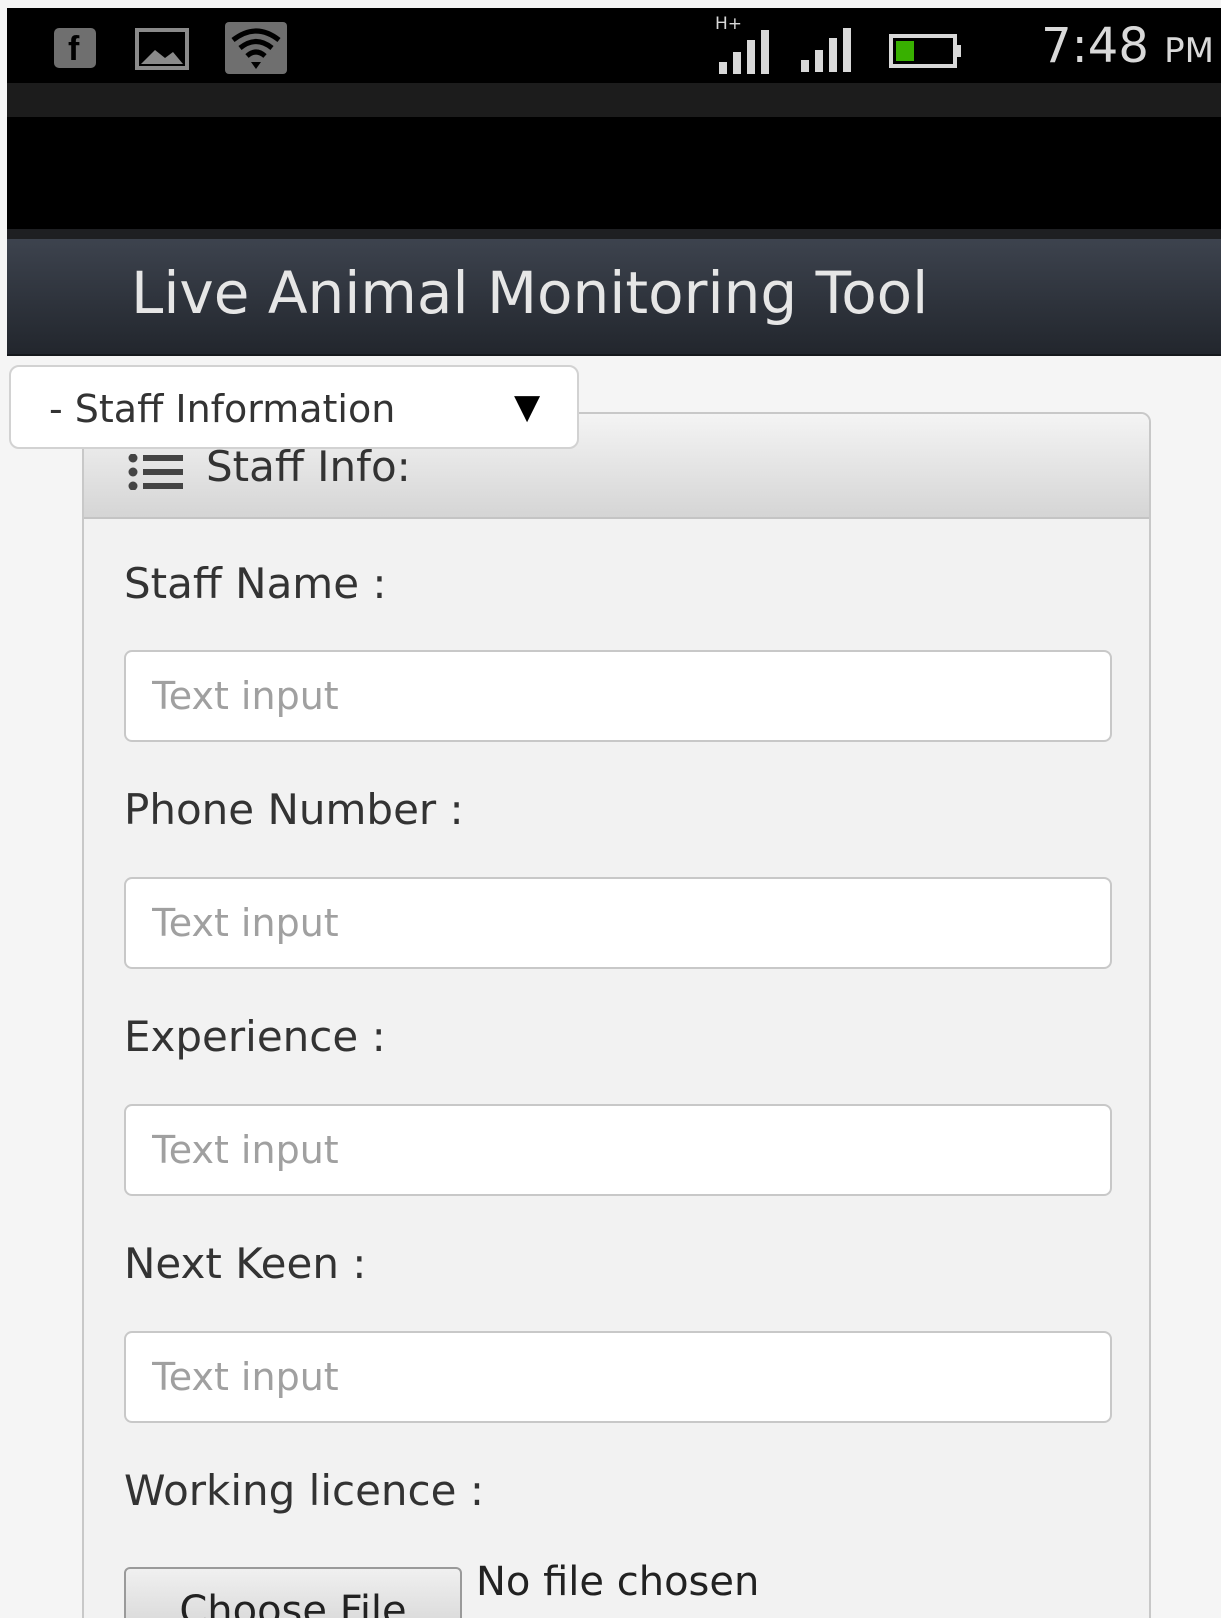  I want to click on file-status-text: No file chosen, so click(618, 1582).